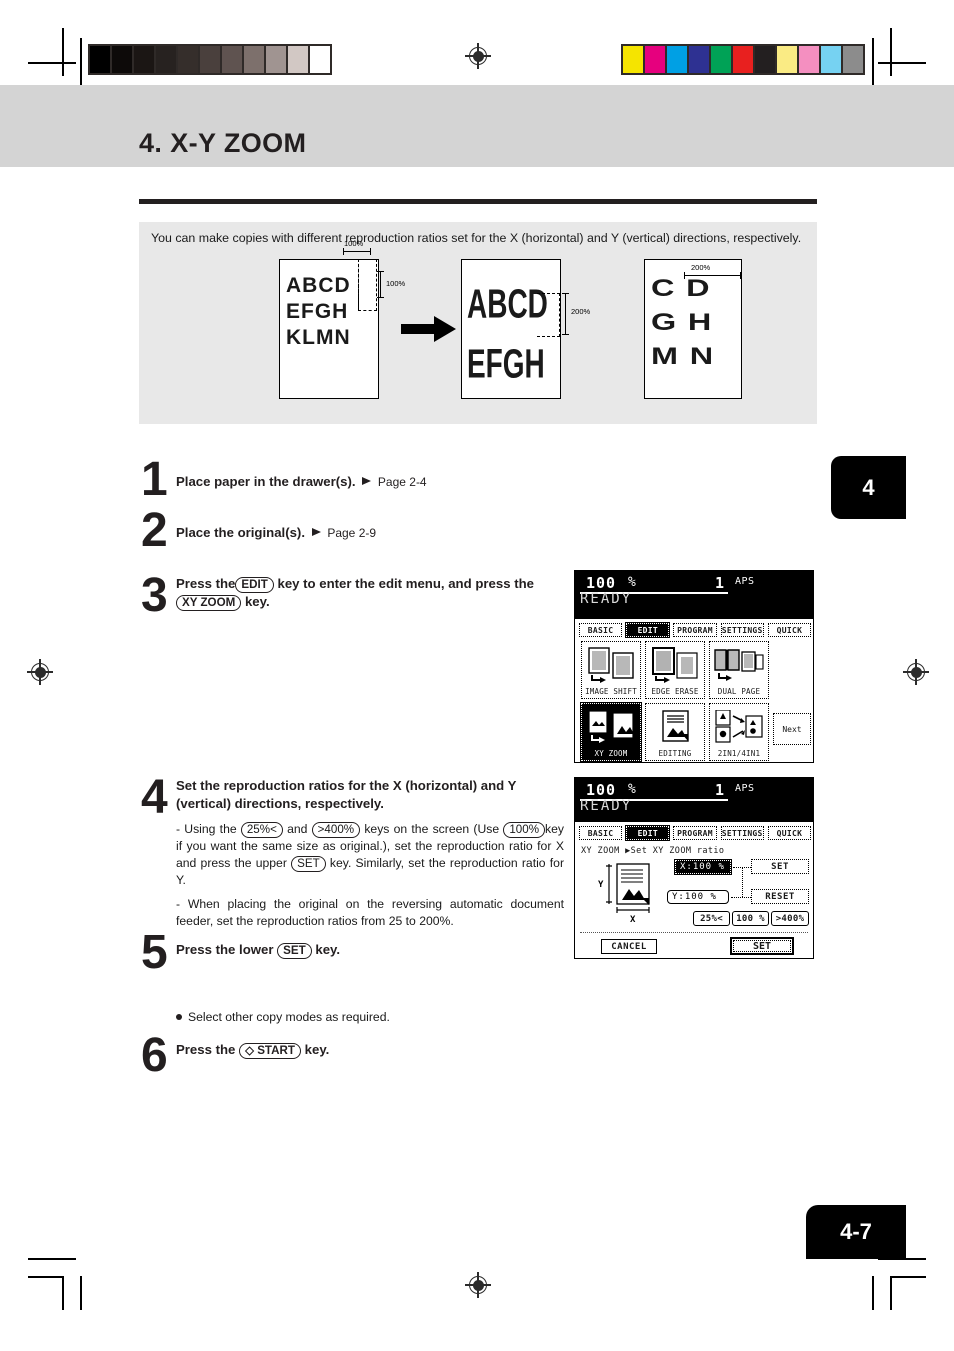 This screenshot has height=1351, width=954. What do you see at coordinates (254, 585) in the screenshot?
I see `edit-key-label: EDIT` at bounding box center [254, 585].